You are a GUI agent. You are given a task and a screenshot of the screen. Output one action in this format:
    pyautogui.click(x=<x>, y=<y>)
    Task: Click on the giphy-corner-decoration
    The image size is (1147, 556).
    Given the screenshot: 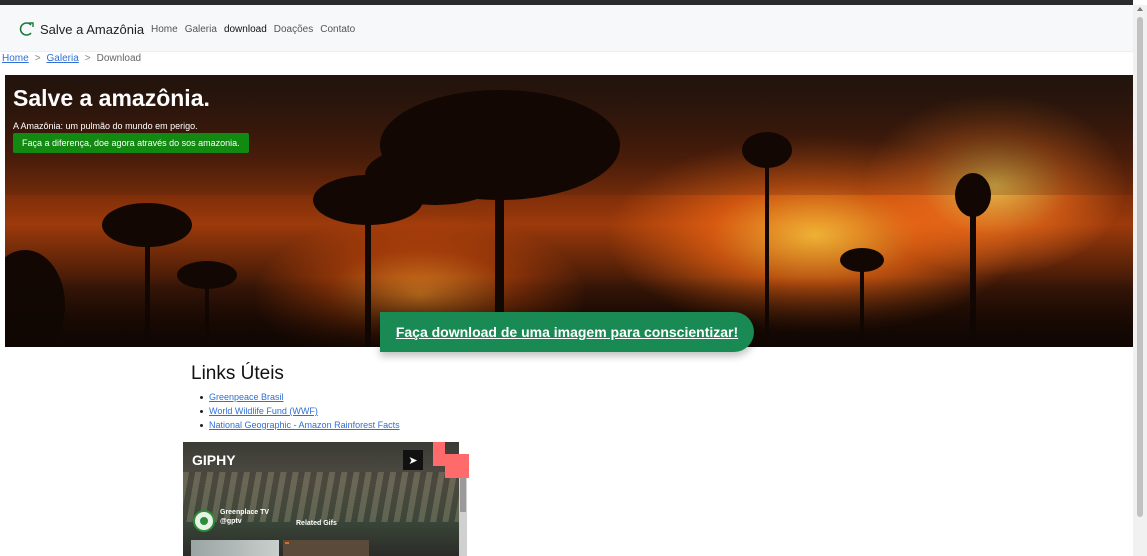 What is the action you would take?
    pyautogui.click(x=451, y=460)
    